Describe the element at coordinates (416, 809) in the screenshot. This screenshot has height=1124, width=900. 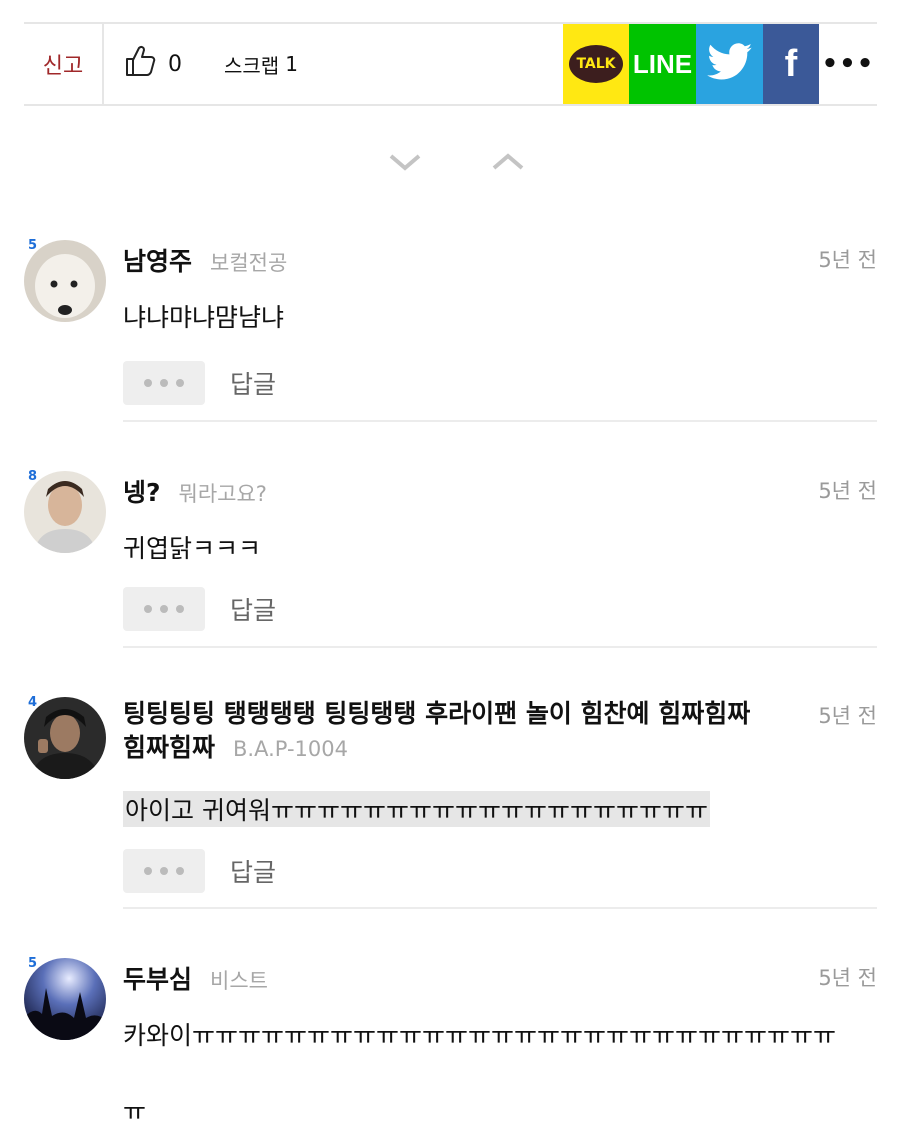
I see `comment-text: 아이고 귀여워ㅠㅠㅠㅠㅠㅠㅠㅠㅠㅠㅠㅠㅠㅠㅠㅠㅠㅠㅠ` at that location.